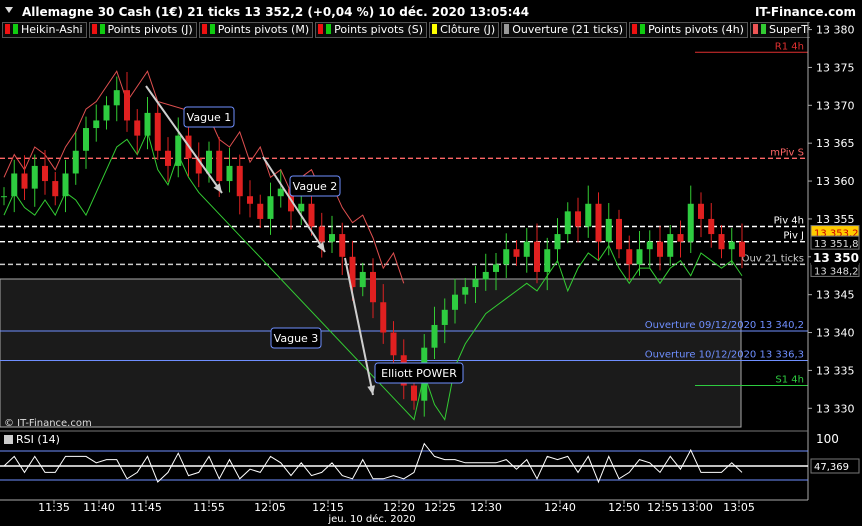 This screenshot has width=862, height=526. I want to click on rsi-value: 47,369, so click(831, 467).